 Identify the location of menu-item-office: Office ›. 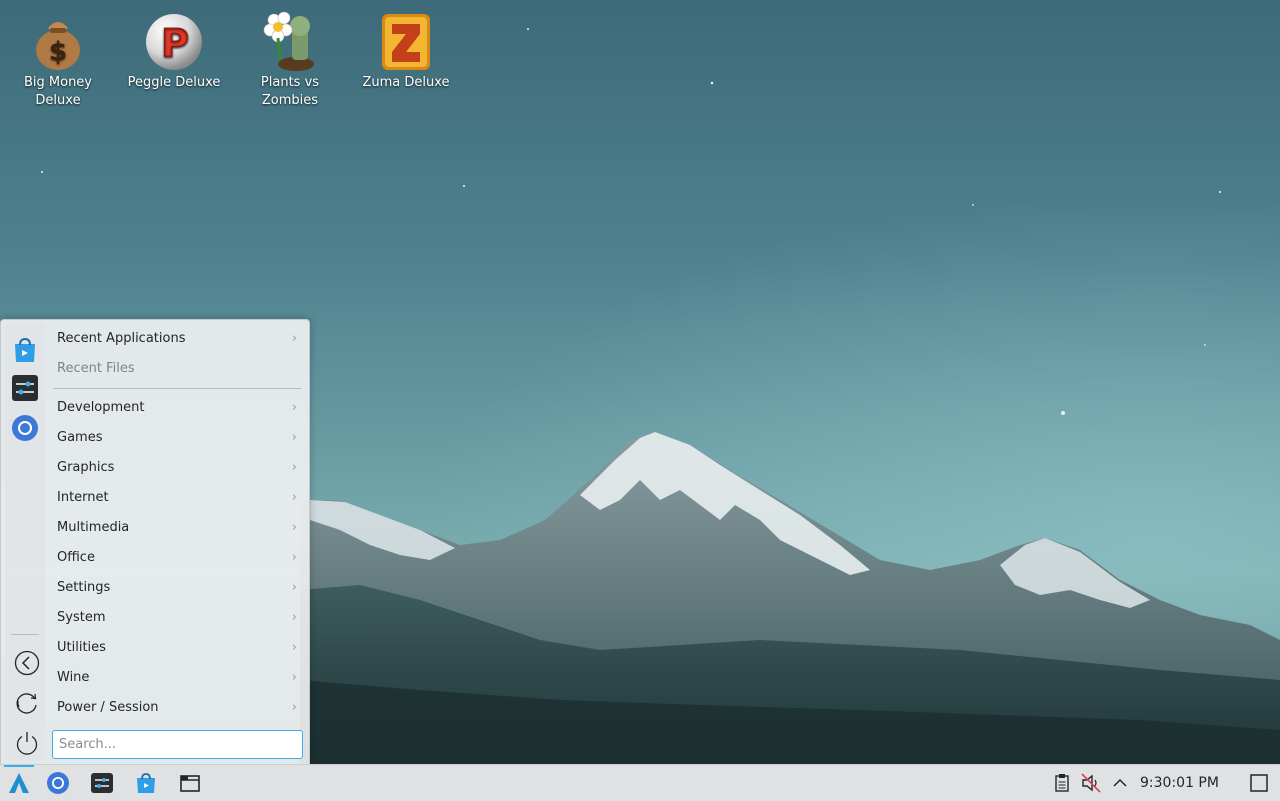
(177, 558).